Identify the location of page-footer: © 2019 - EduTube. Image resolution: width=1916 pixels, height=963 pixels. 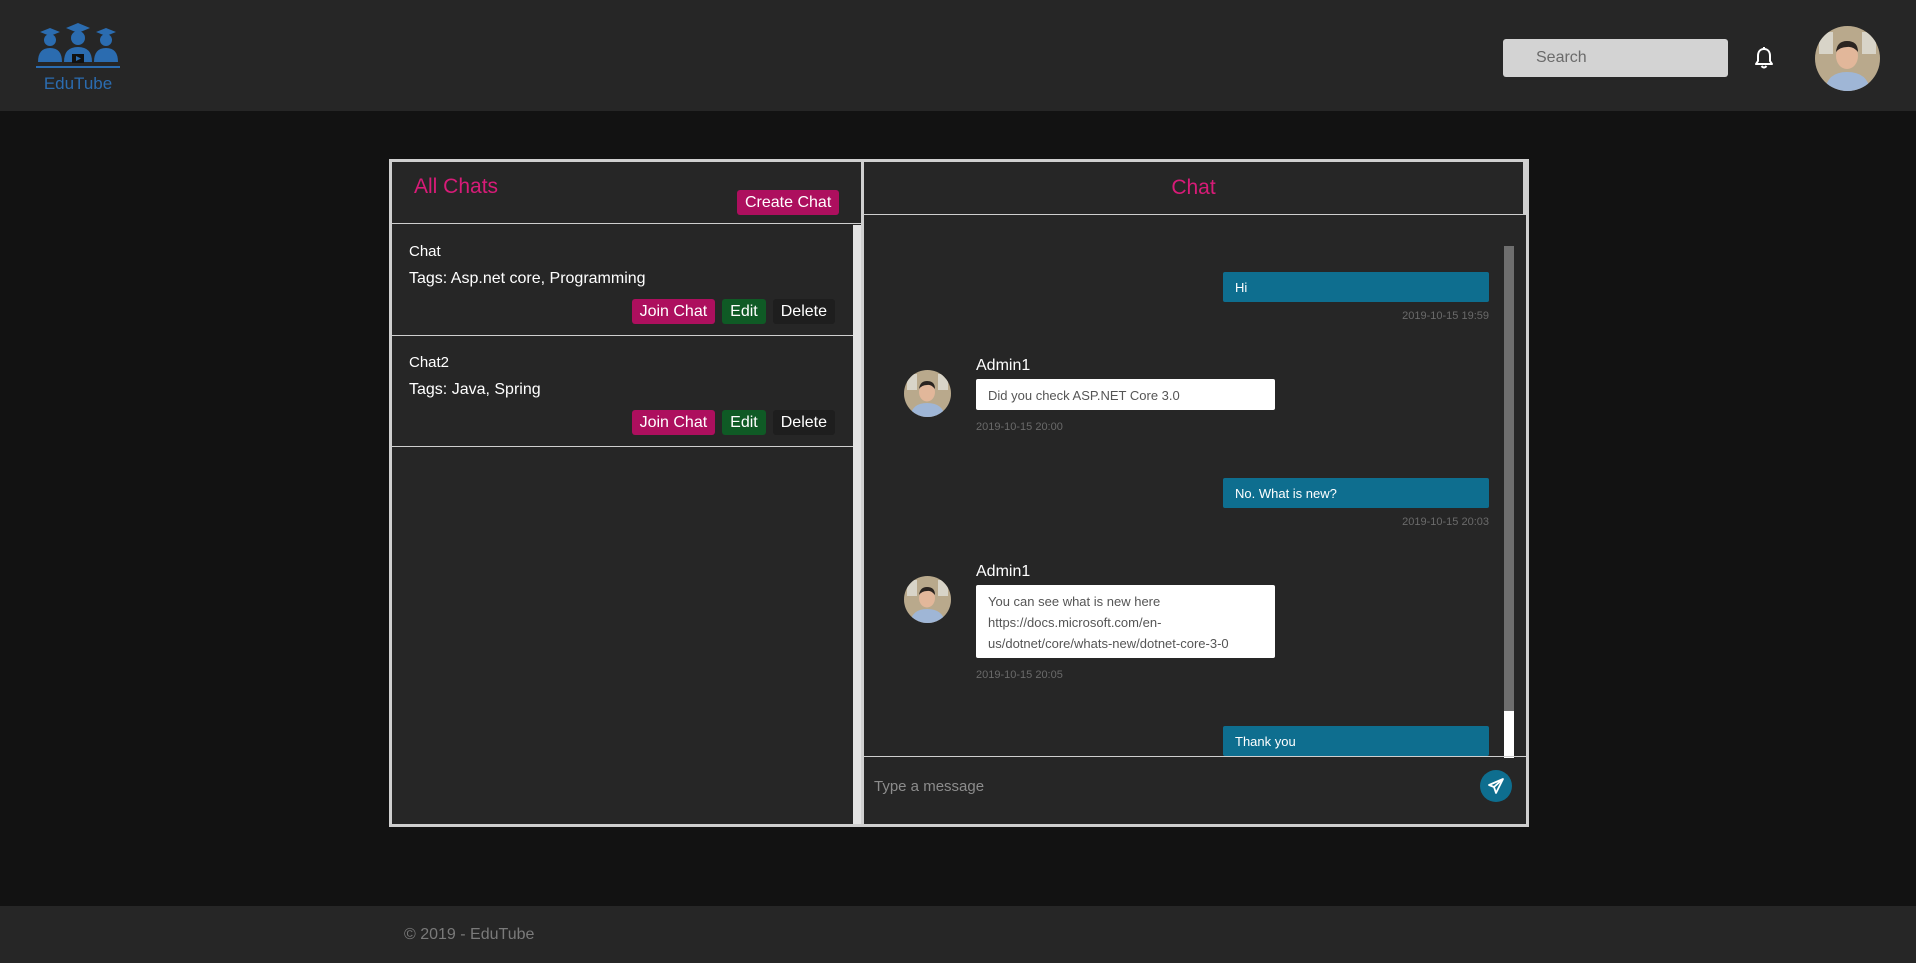
(958, 934).